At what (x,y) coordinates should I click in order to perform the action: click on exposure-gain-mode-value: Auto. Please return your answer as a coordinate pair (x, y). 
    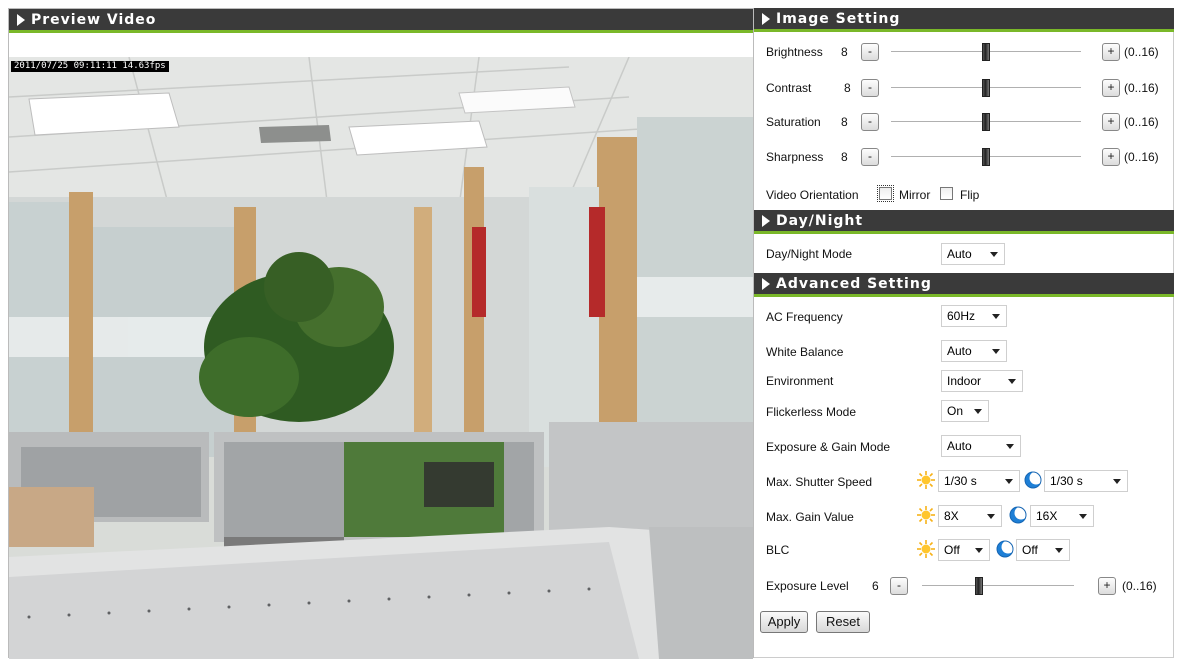
    Looking at the image, I should click on (959, 446).